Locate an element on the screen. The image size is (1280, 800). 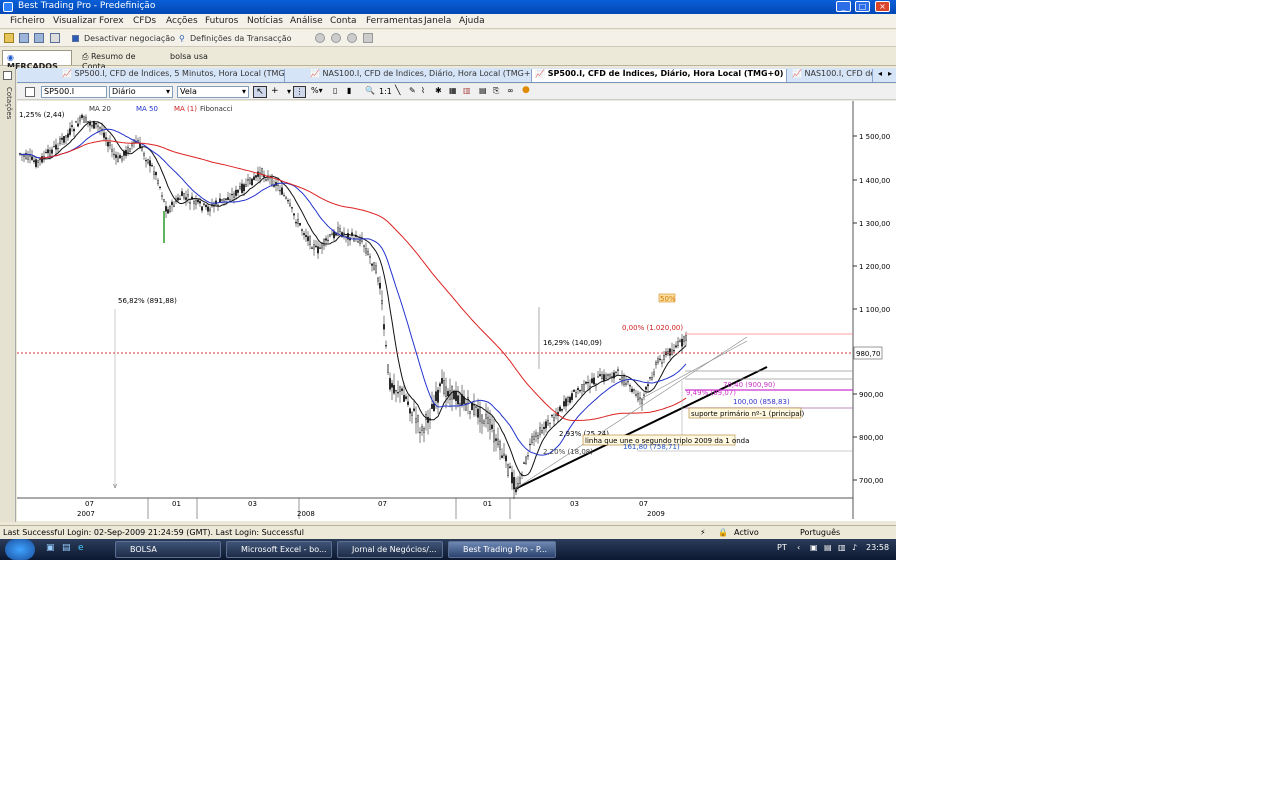
menu-futuros: Futuros is located at coordinates (221, 21).